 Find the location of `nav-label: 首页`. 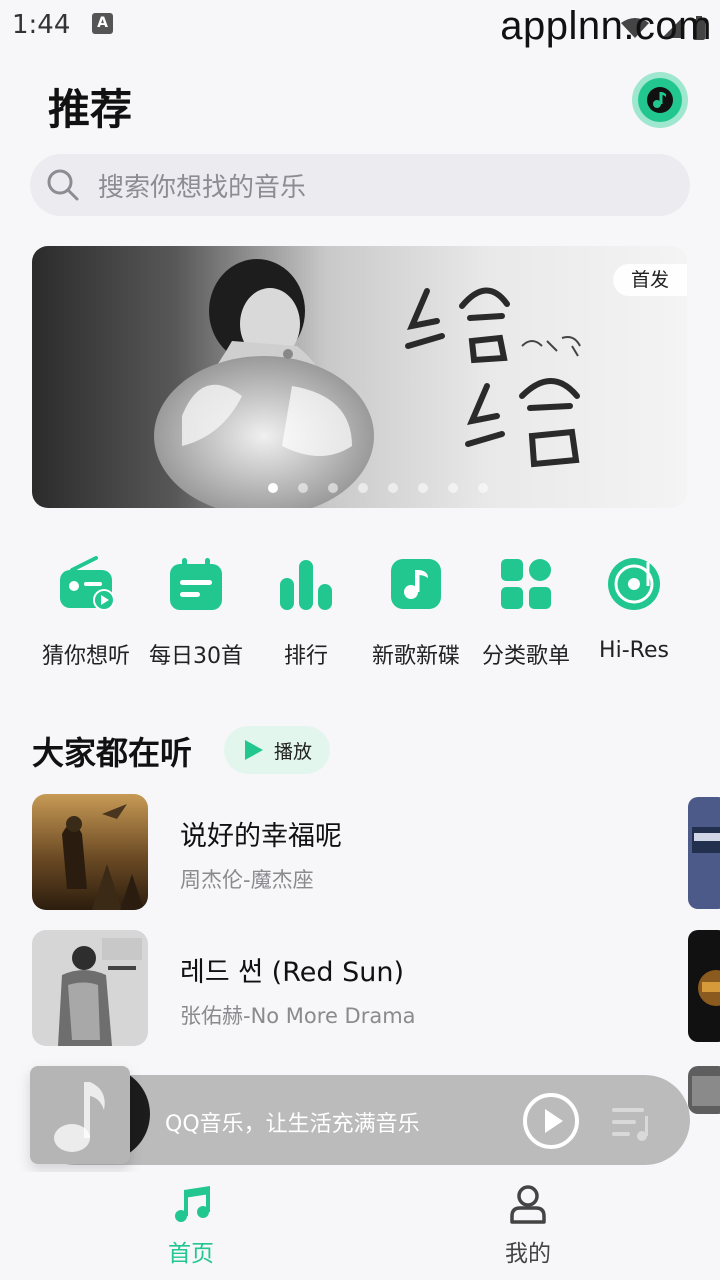

nav-label: 首页 is located at coordinates (191, 1254).